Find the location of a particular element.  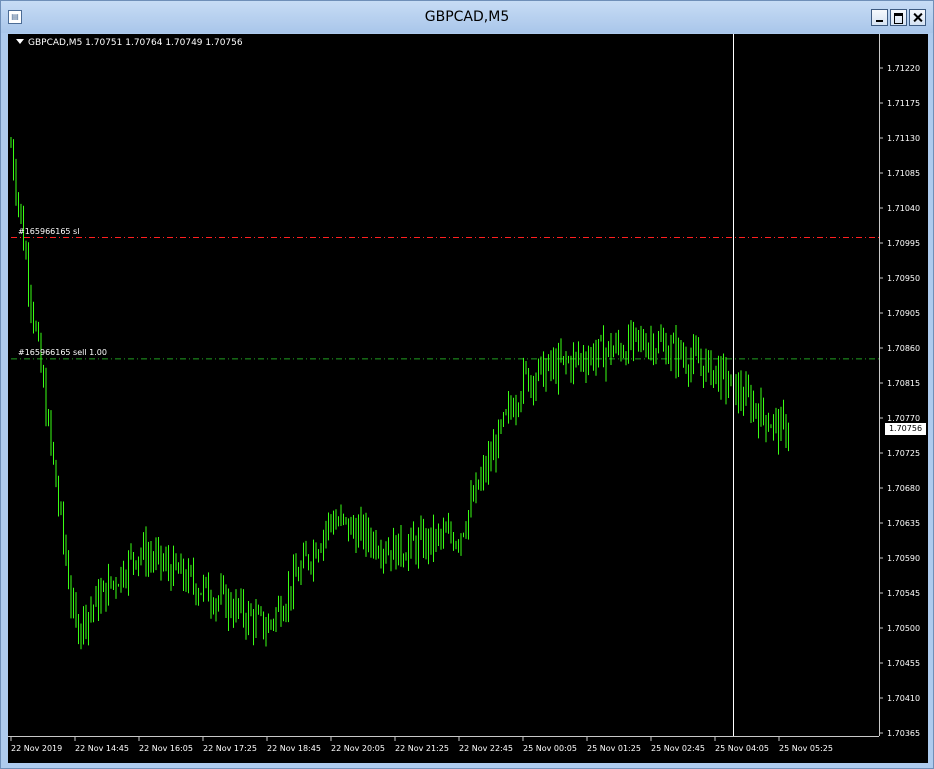

price-tick-label: 1.70680 is located at coordinates (903, 488).